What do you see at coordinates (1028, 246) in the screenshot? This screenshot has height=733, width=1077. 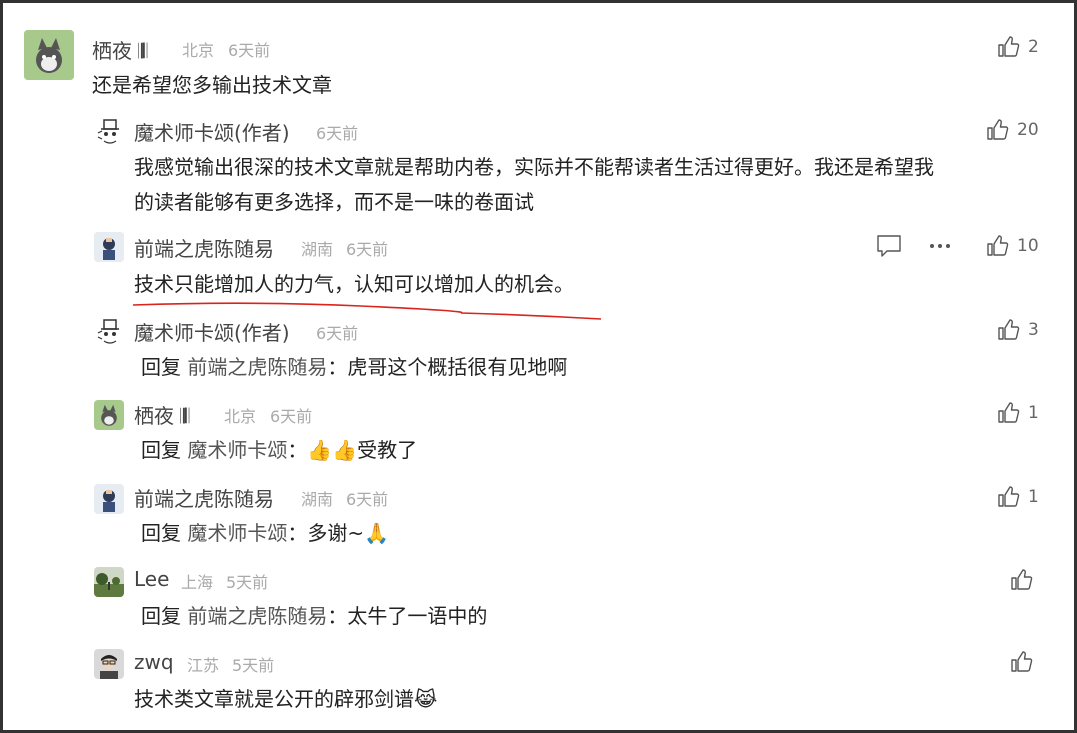 I see `like-count: 10` at bounding box center [1028, 246].